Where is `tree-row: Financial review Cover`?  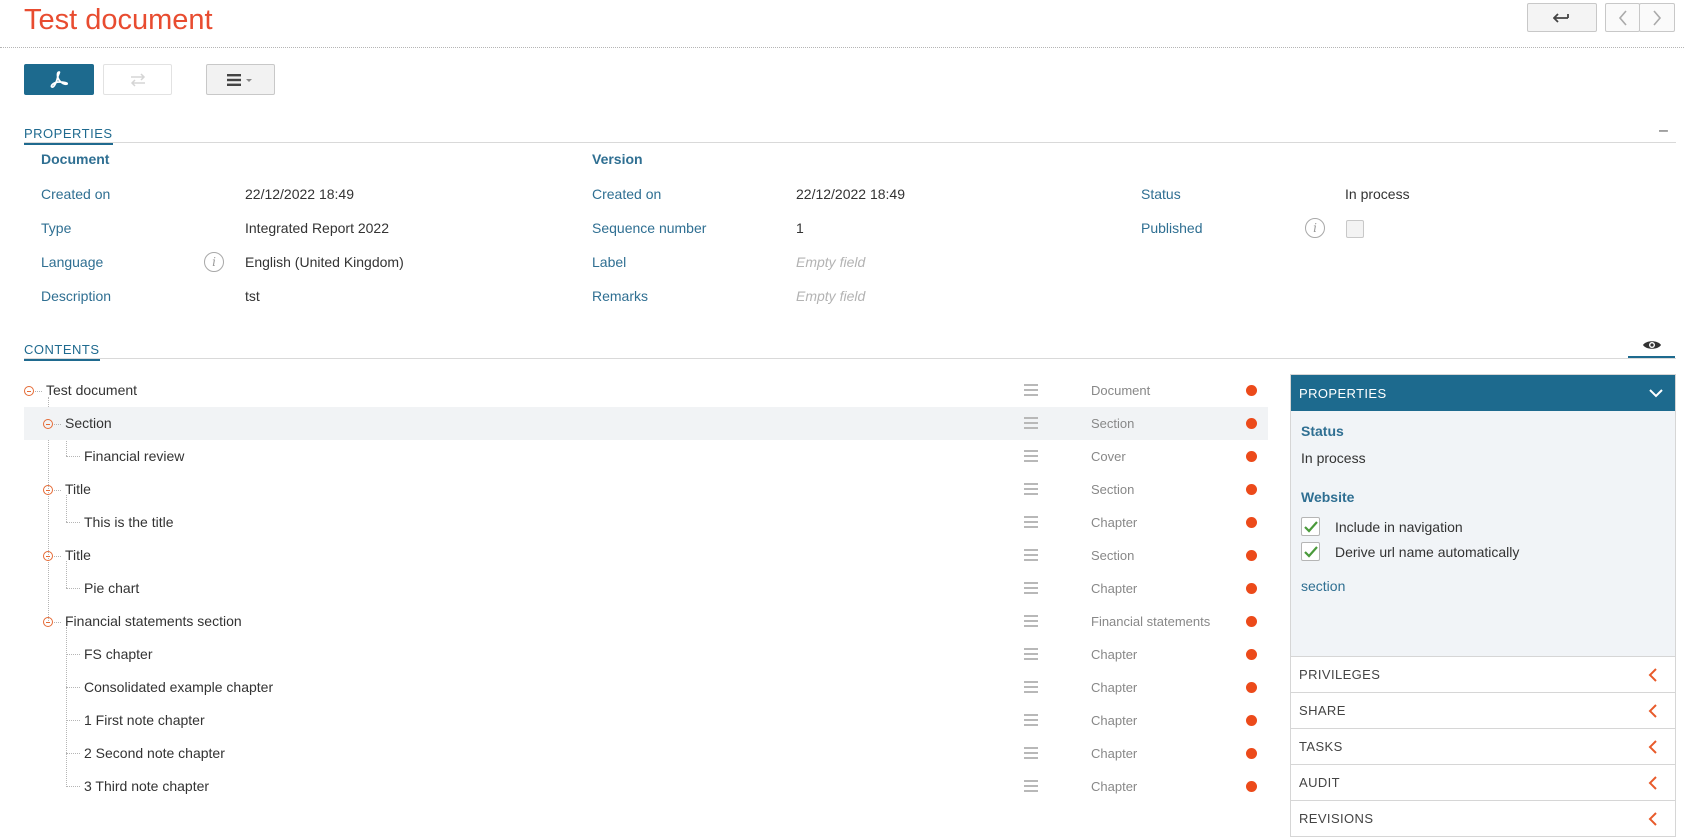 tree-row: Financial review Cover is located at coordinates (646, 456).